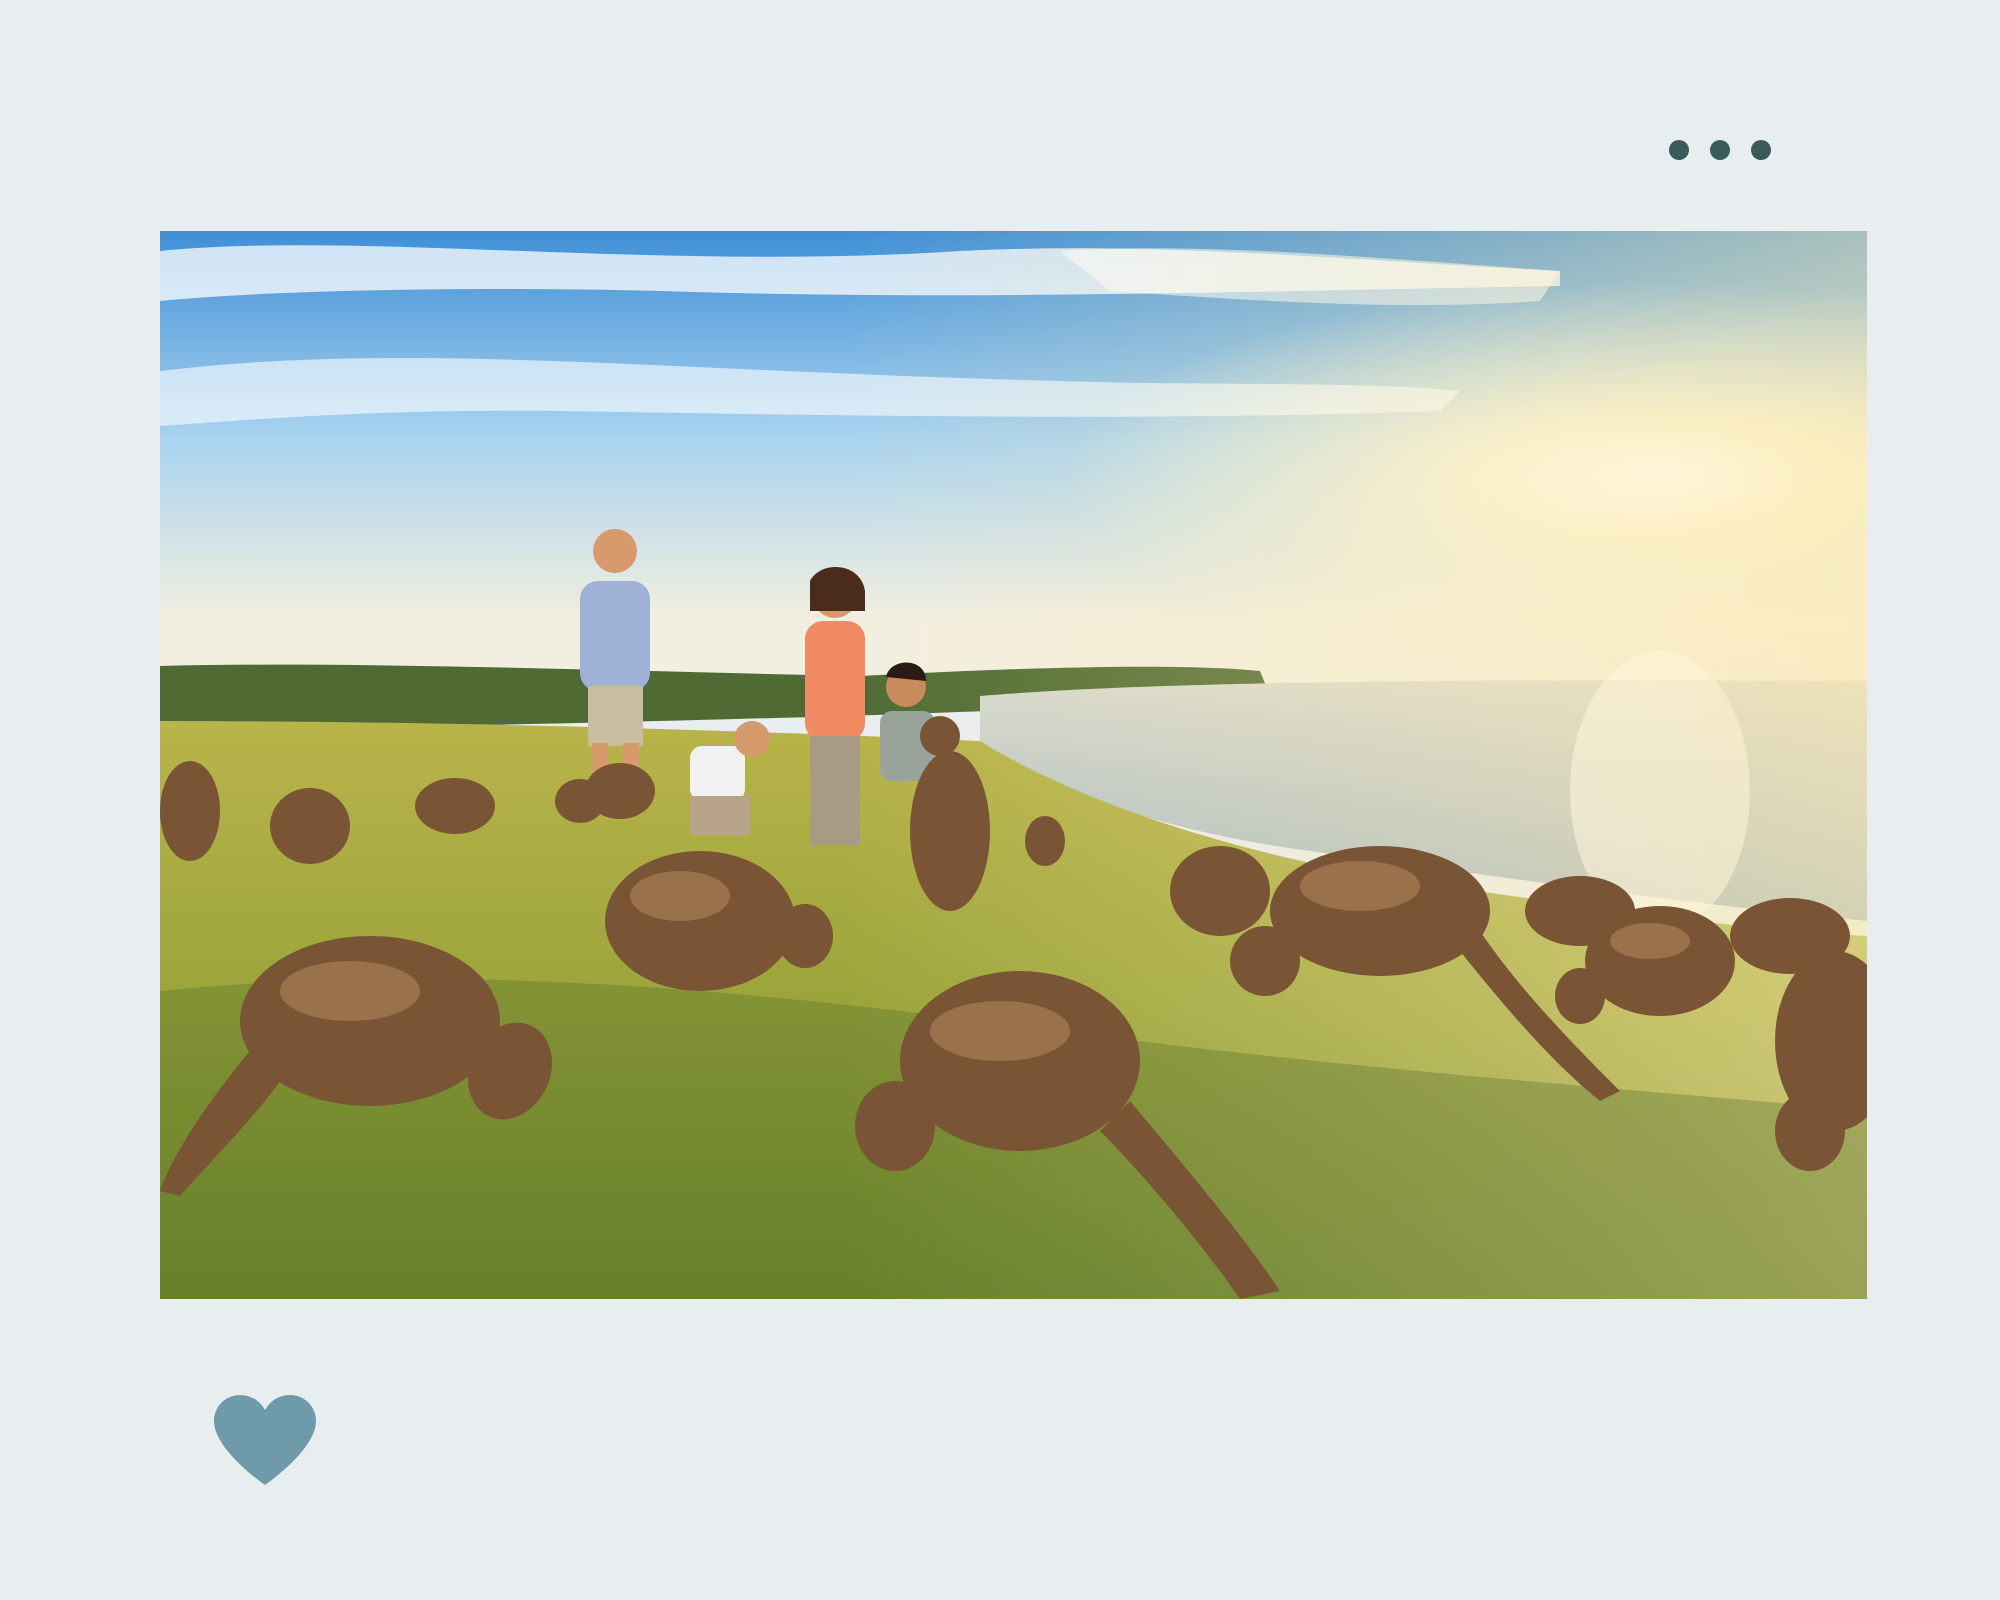 This screenshot has height=1600, width=2000. I want to click on heart-icon, so click(265, 1440).